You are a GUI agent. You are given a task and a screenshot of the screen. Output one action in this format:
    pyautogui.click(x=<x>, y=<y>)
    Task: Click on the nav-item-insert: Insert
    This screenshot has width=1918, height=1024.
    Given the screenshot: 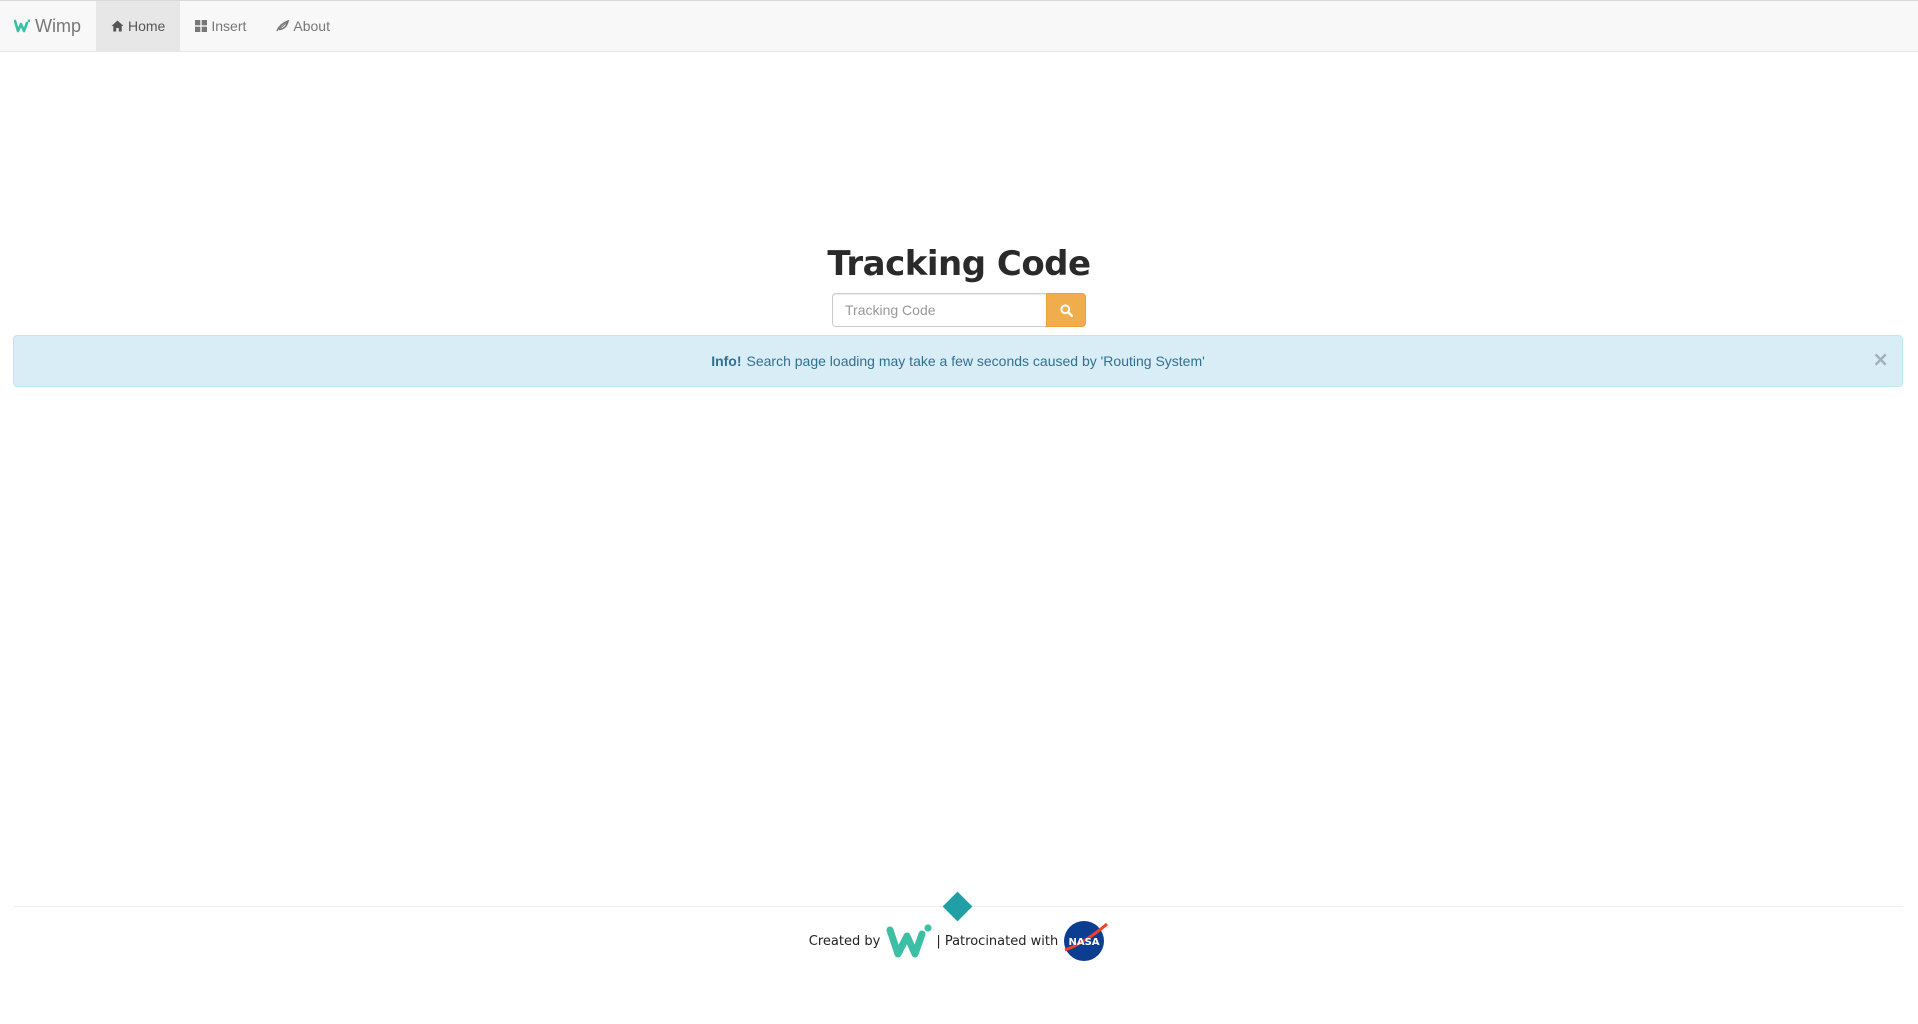 What is the action you would take?
    pyautogui.click(x=220, y=26)
    